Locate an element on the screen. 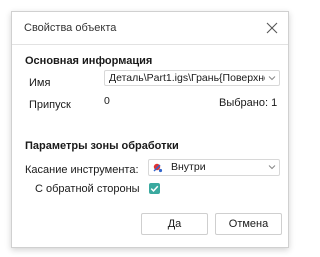 Image resolution: width=320 pixels, height=257 pixels. reverse-side-checkbox is located at coordinates (154, 188).